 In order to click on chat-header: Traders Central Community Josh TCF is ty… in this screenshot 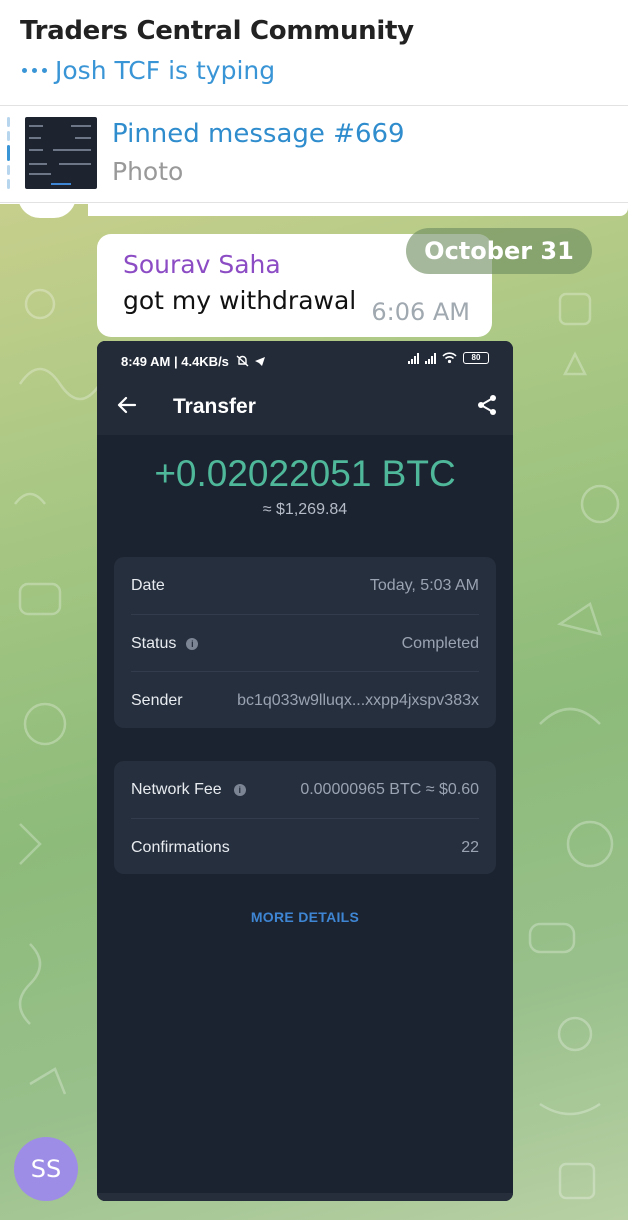, I will do `click(314, 53)`.